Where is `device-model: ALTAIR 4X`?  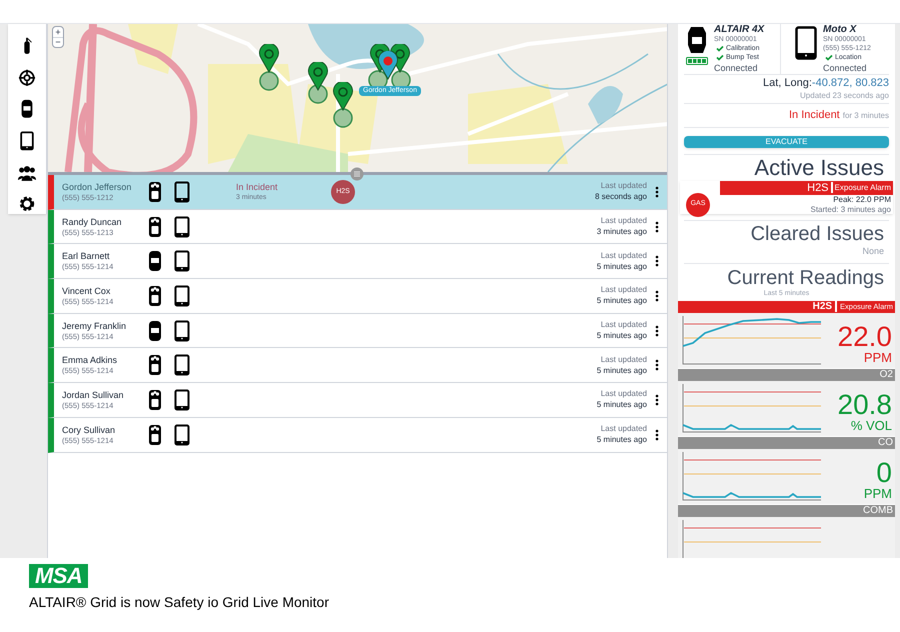
device-model: ALTAIR 4X is located at coordinates (739, 29).